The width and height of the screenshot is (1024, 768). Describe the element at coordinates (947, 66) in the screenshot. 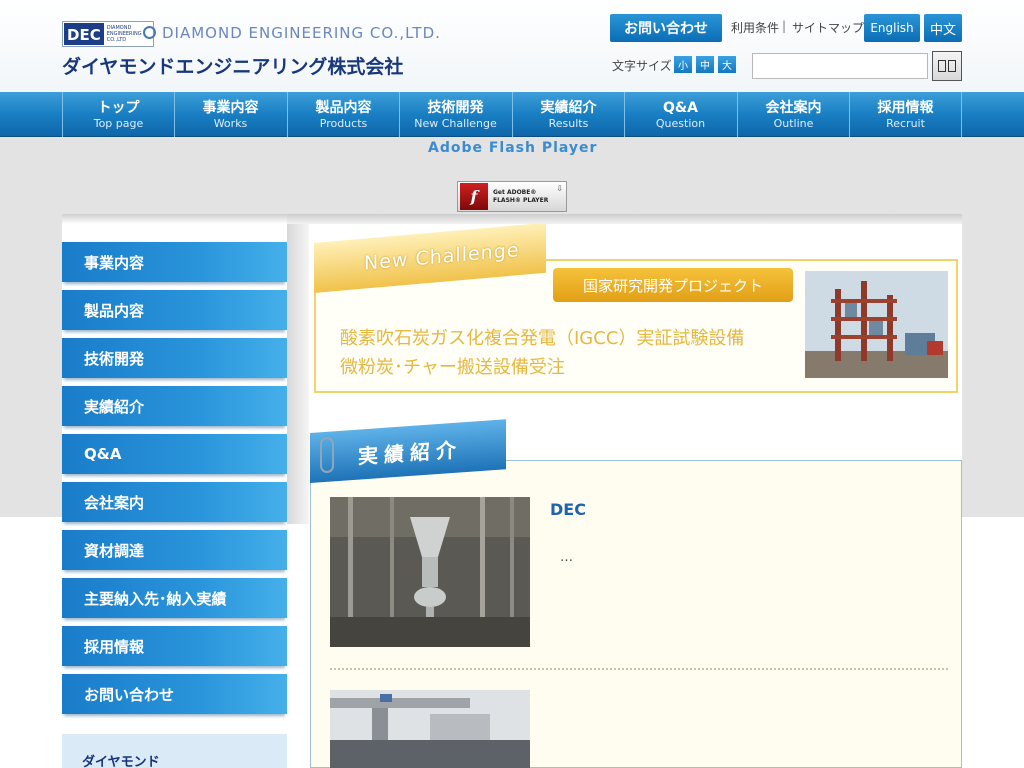

I see `search-button` at that location.